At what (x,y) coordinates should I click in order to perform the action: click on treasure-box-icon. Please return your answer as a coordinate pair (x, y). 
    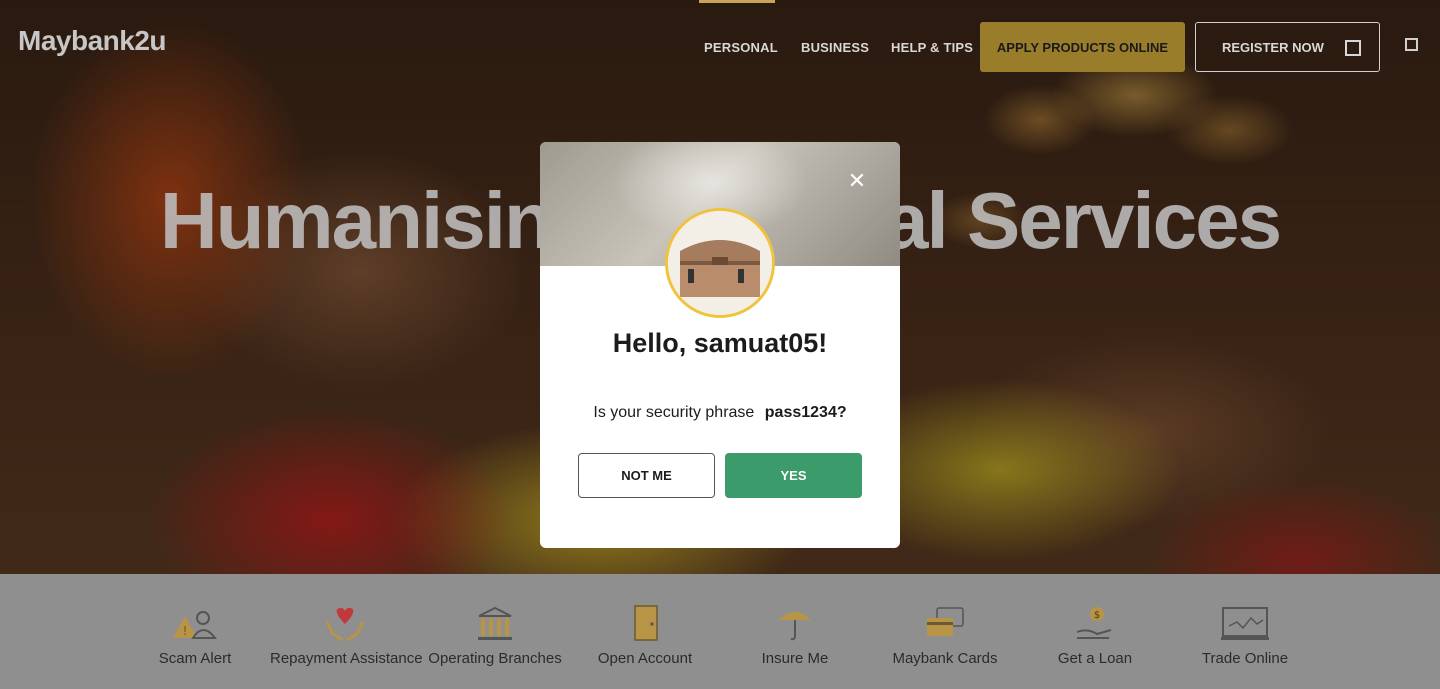
    Looking at the image, I should click on (720, 263).